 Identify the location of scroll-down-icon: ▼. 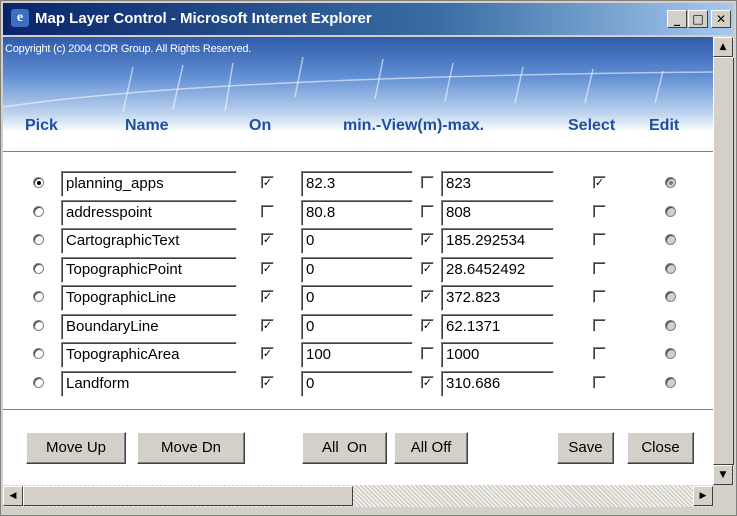
(723, 475).